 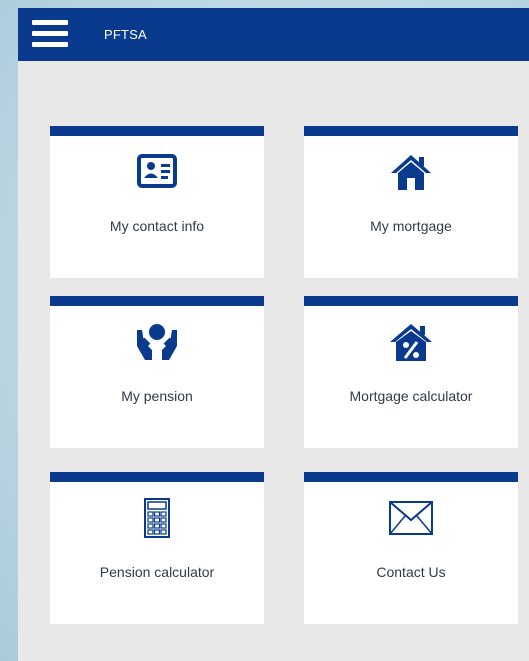 What do you see at coordinates (411, 342) in the screenshot?
I see `house-percent-icon` at bounding box center [411, 342].